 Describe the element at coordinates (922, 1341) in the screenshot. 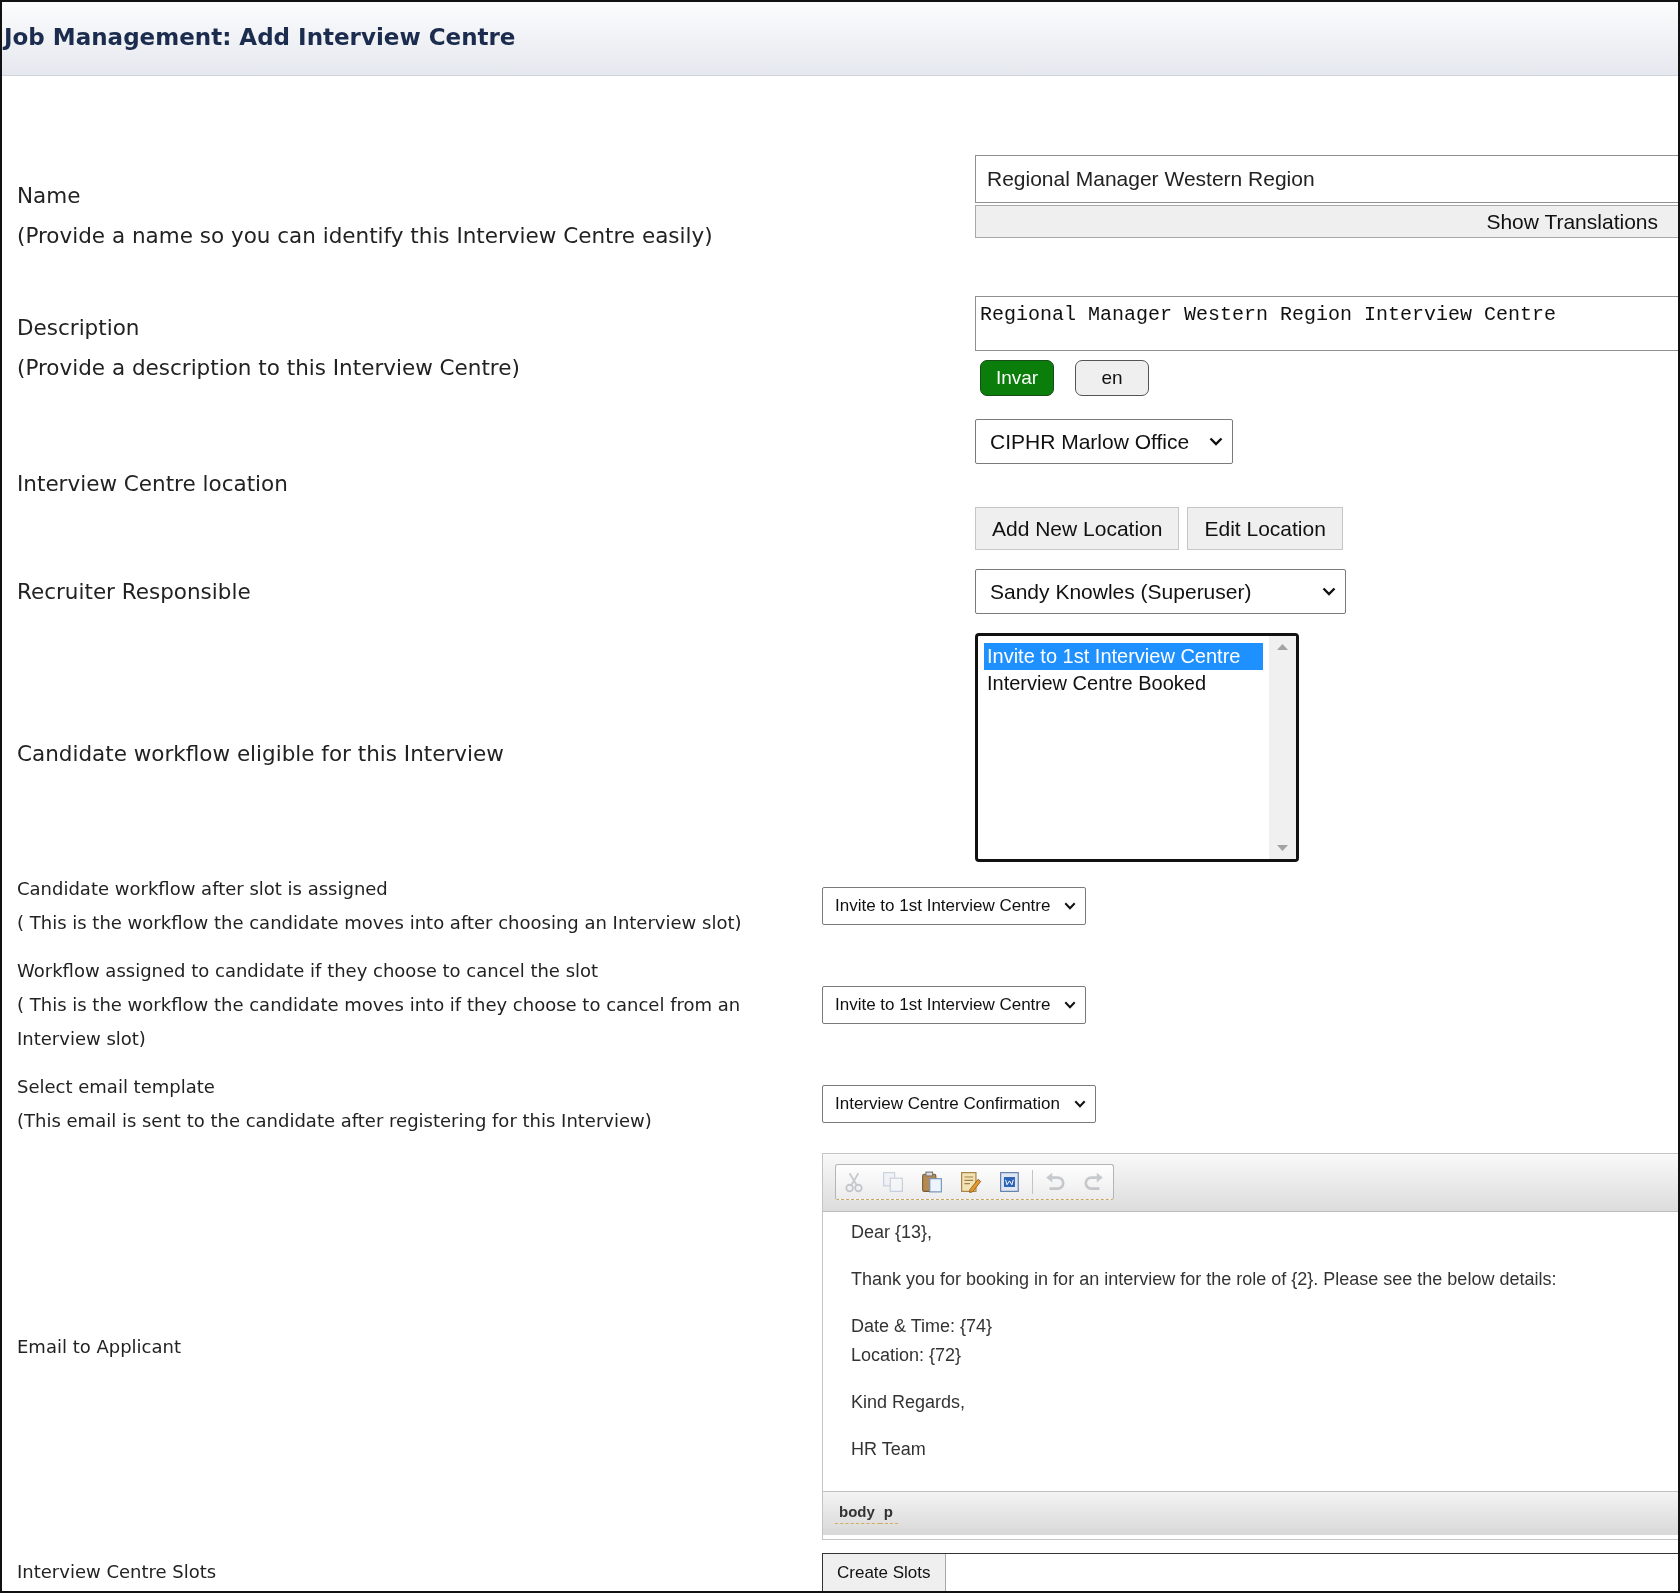

I see `email-paragraph: Date & Time: {74} Location: {72}` at that location.